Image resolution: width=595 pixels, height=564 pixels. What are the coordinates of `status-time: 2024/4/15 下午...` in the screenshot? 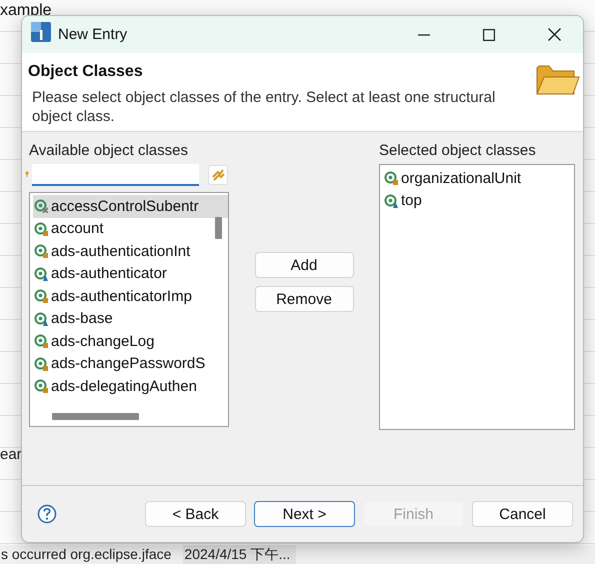 It's located at (239, 554).